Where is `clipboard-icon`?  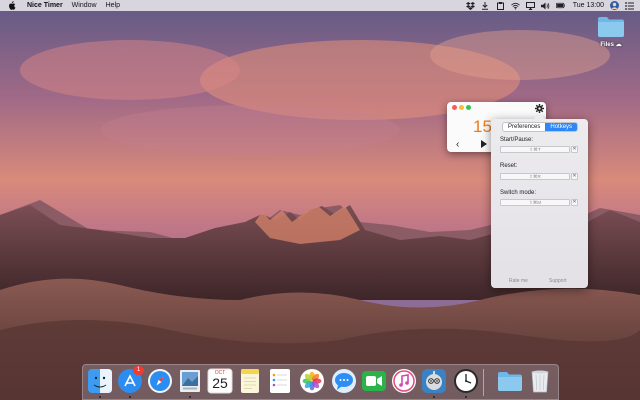 clipboard-icon is located at coordinates (500, 5).